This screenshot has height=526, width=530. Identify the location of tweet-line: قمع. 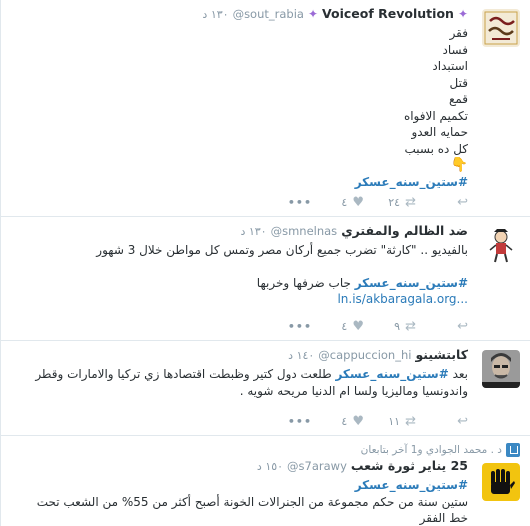
(458, 99).